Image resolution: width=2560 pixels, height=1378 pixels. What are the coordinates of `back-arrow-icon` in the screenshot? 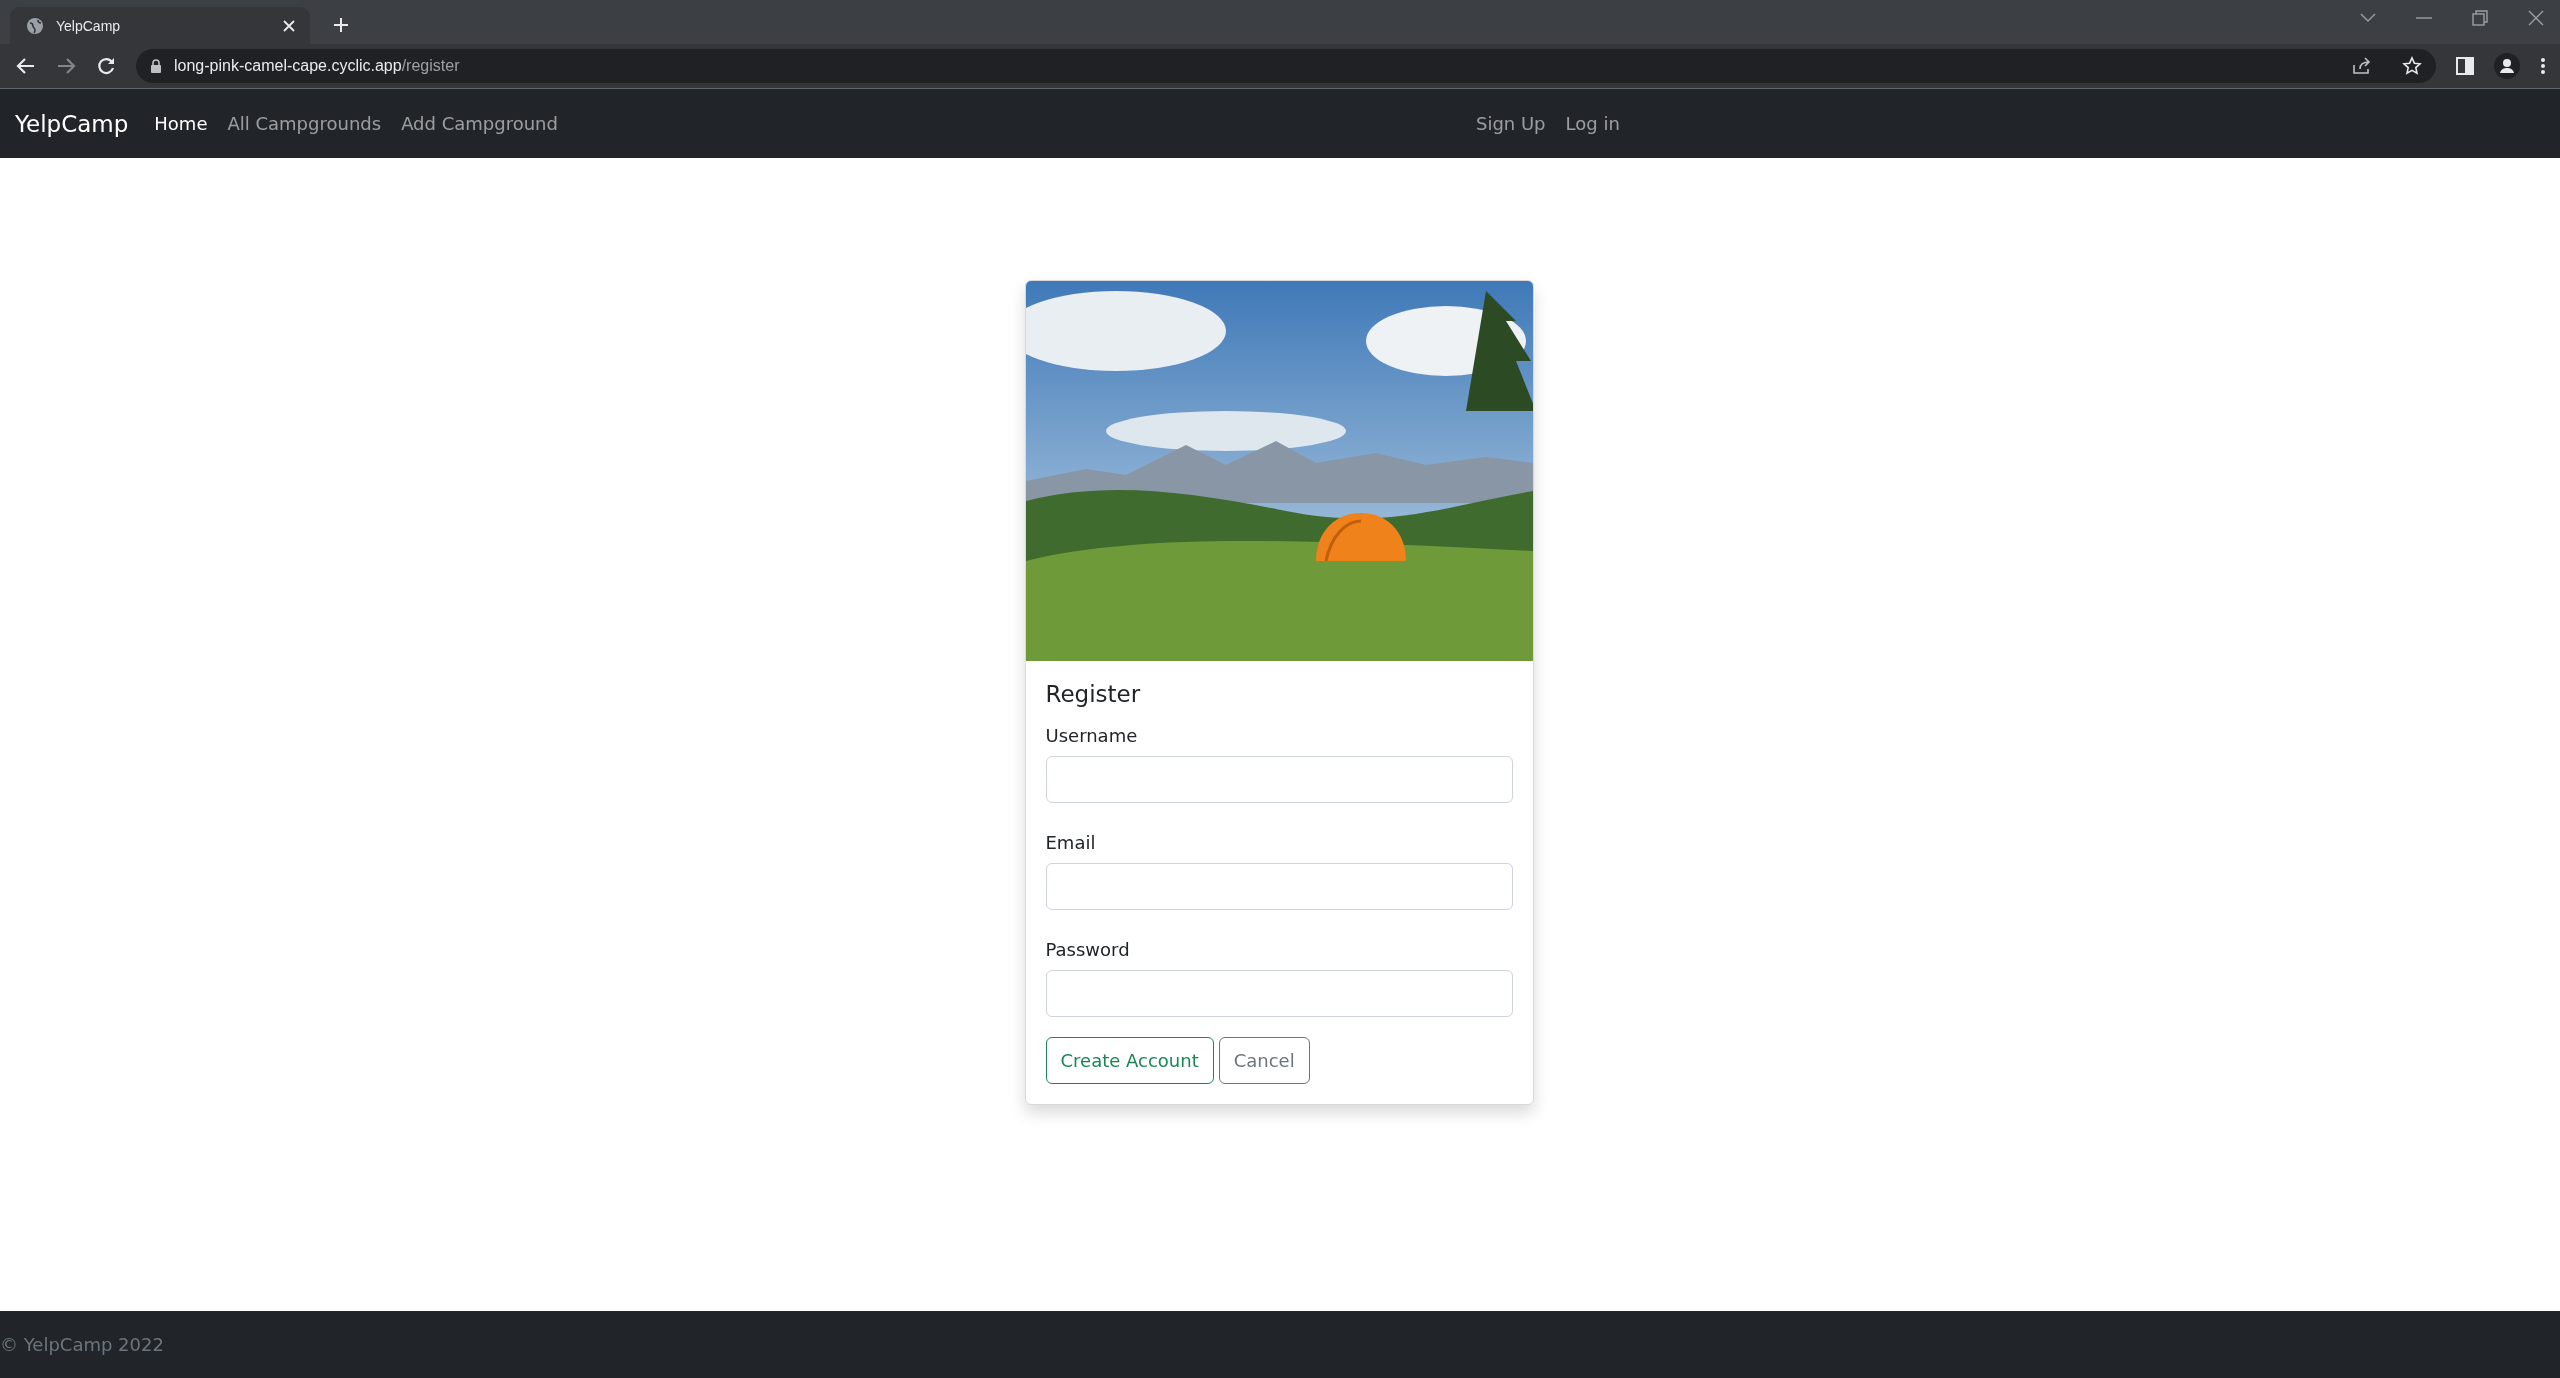 It's located at (26, 66).